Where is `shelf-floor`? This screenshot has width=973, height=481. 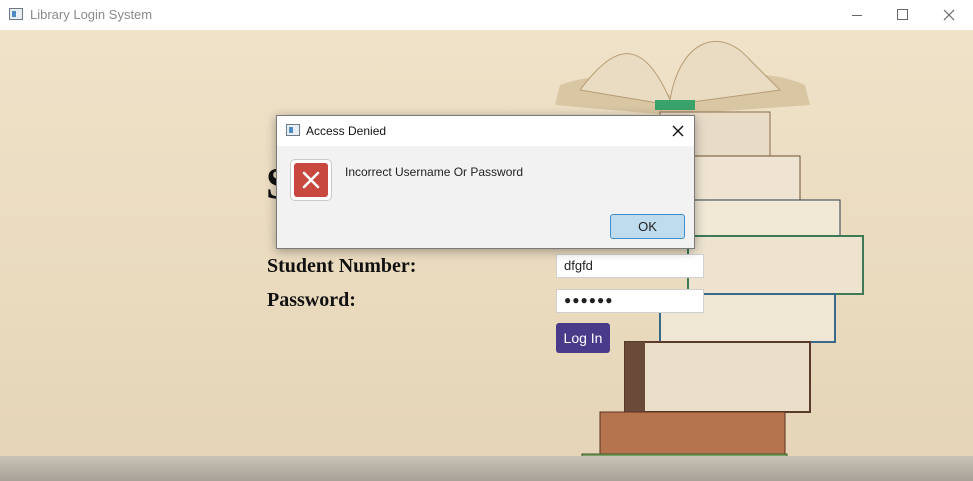
shelf-floor is located at coordinates (486, 468).